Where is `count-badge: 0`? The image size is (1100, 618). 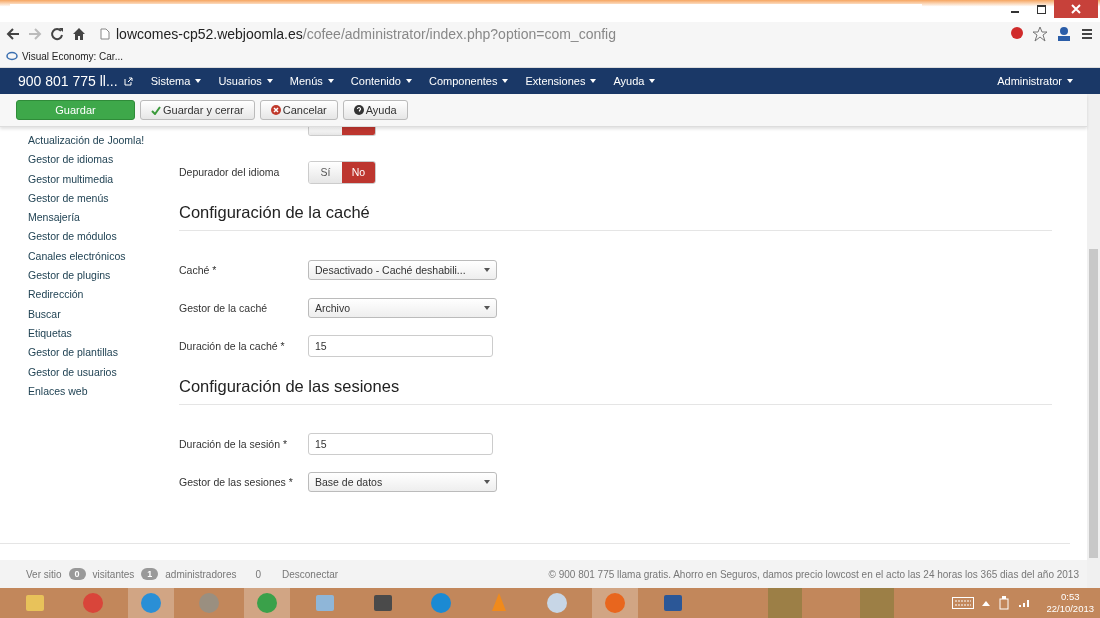 count-badge: 0 is located at coordinates (77, 574).